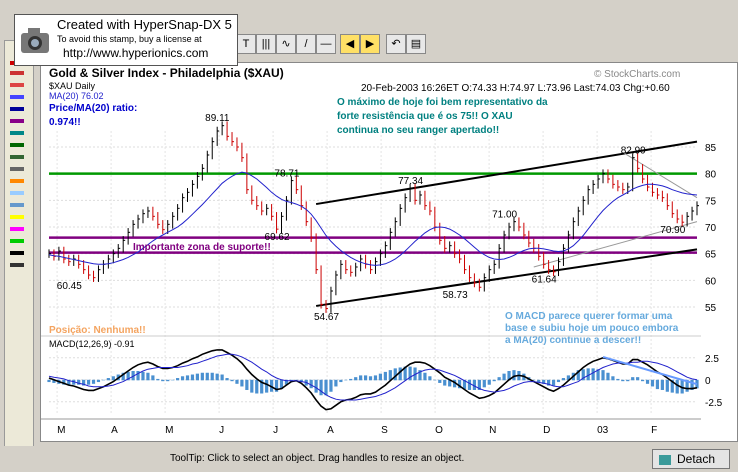 Image resolution: width=738 pixels, height=472 pixels. I want to click on swatch-green, so click(17, 145).